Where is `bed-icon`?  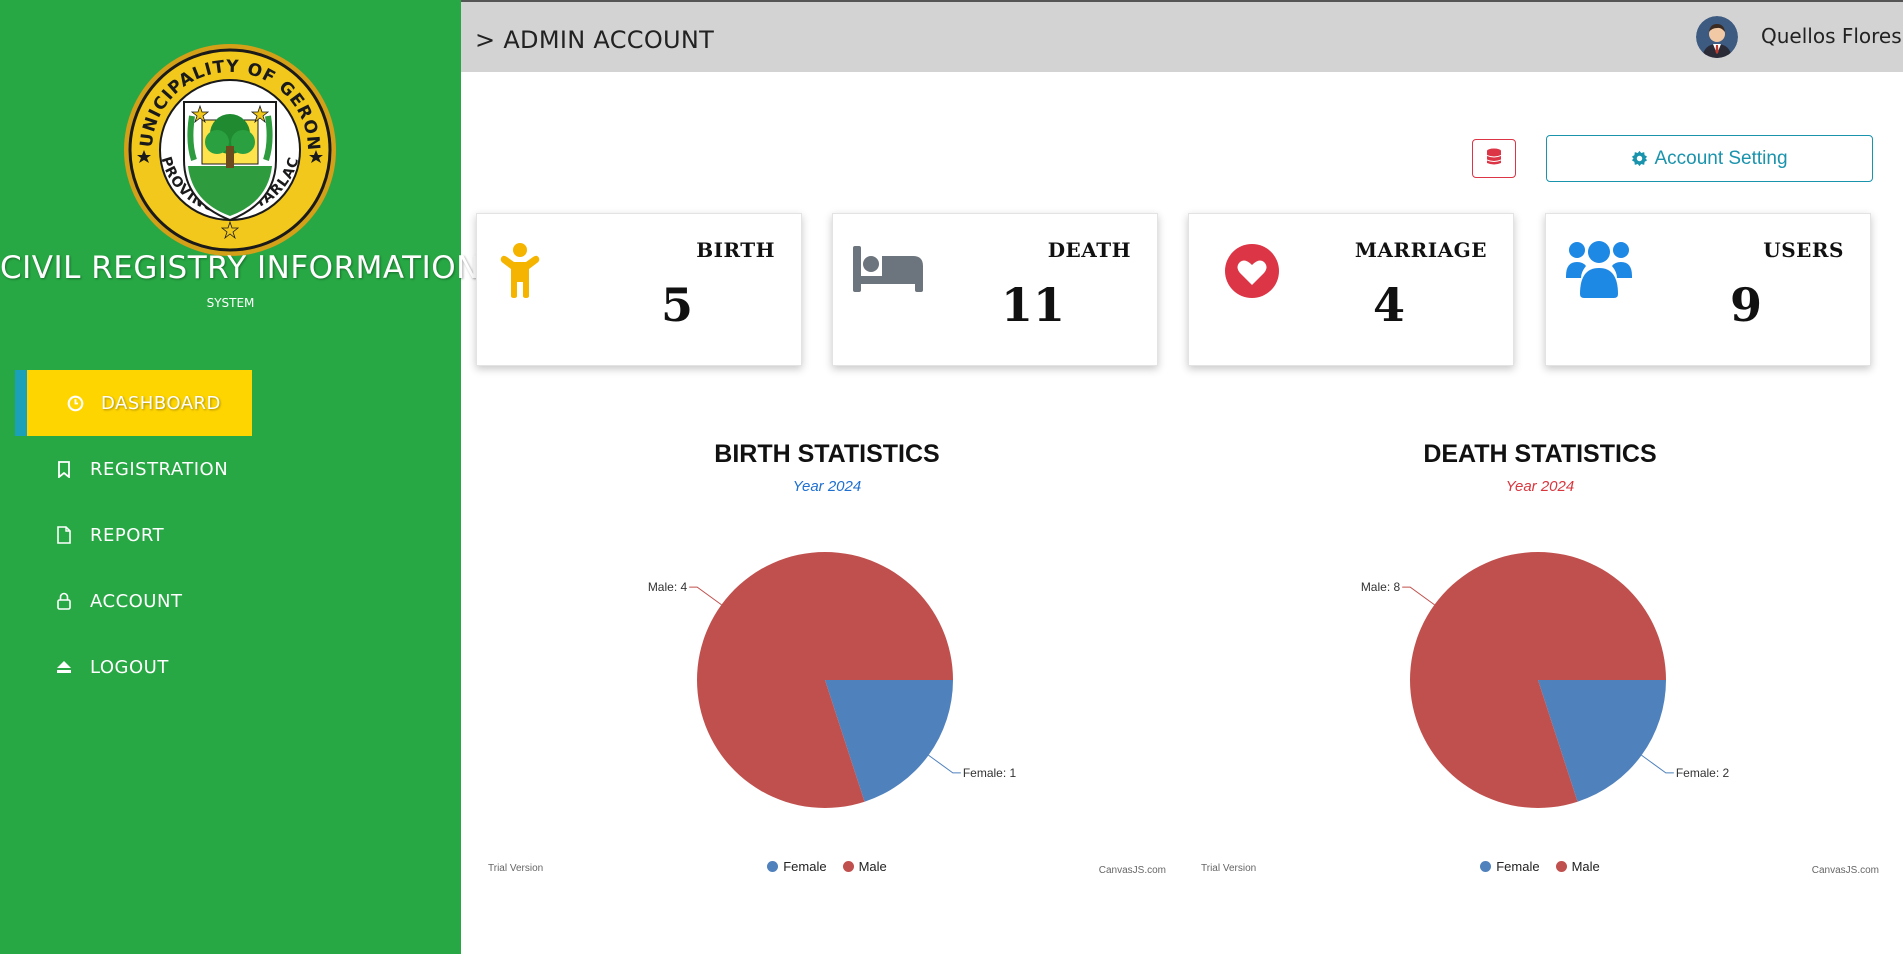
bed-icon is located at coordinates (888, 278).